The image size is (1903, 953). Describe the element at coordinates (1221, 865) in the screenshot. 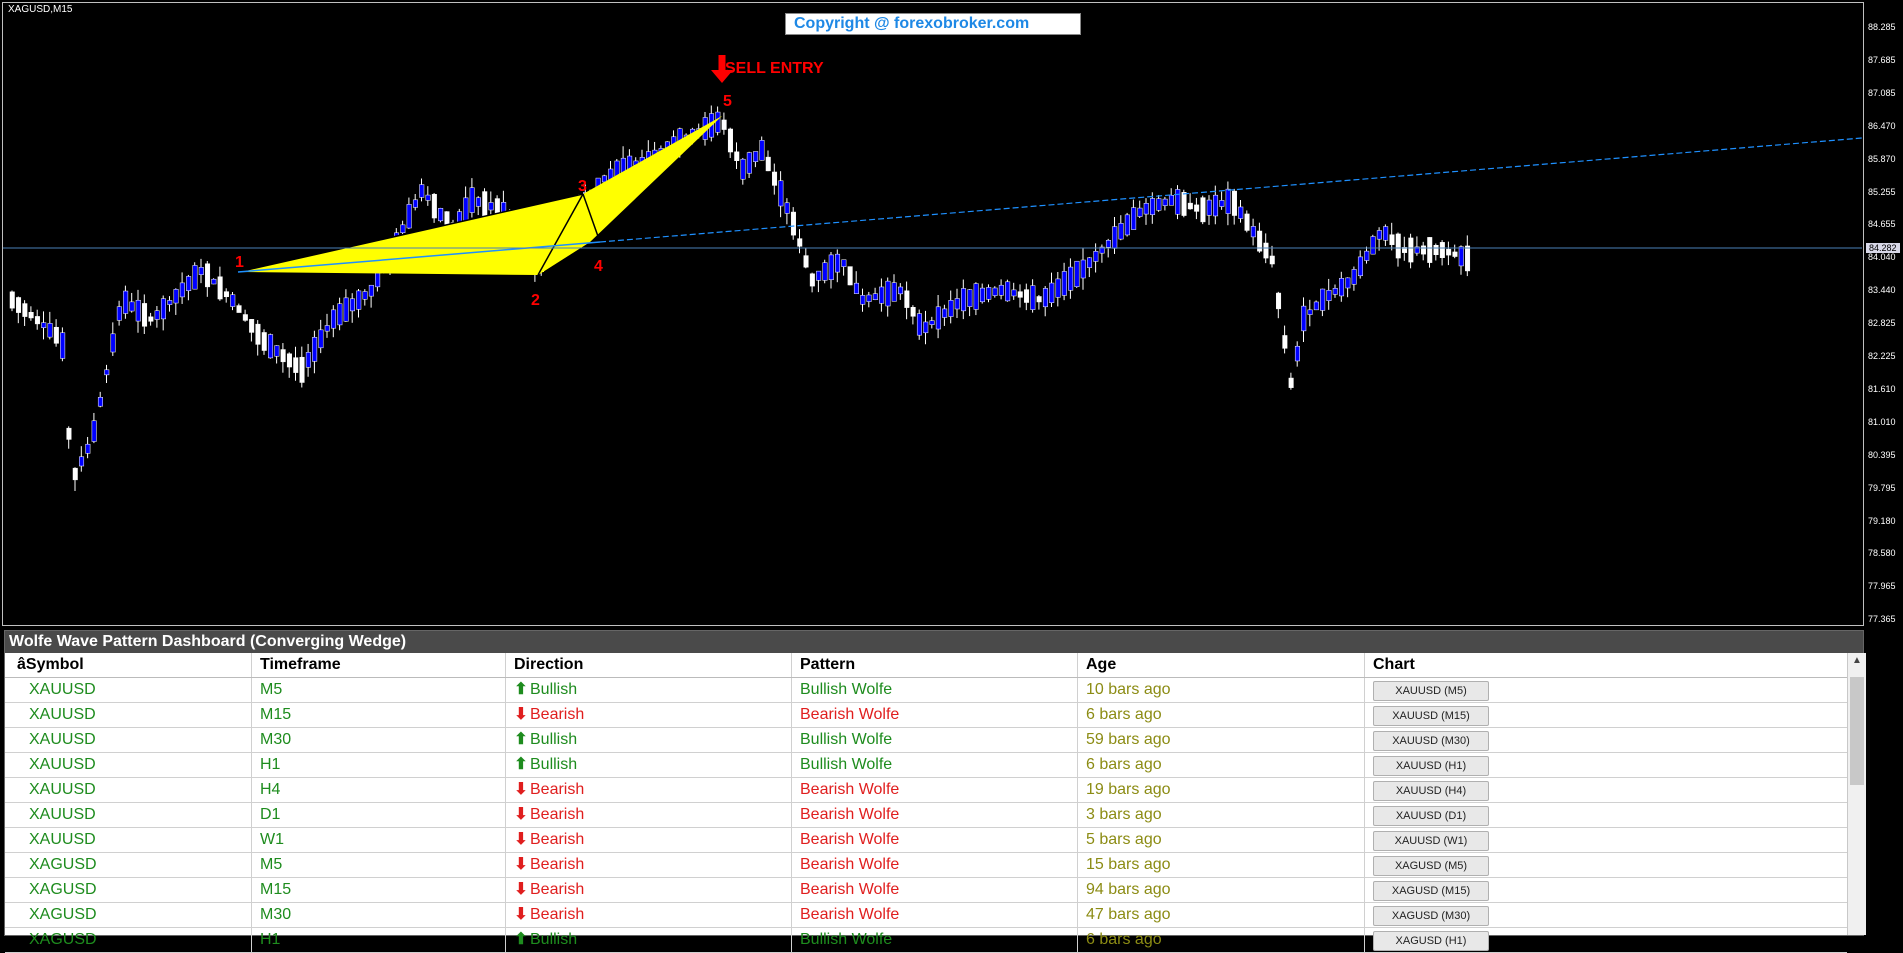

I see `cell-age: 15 bars ago` at that location.